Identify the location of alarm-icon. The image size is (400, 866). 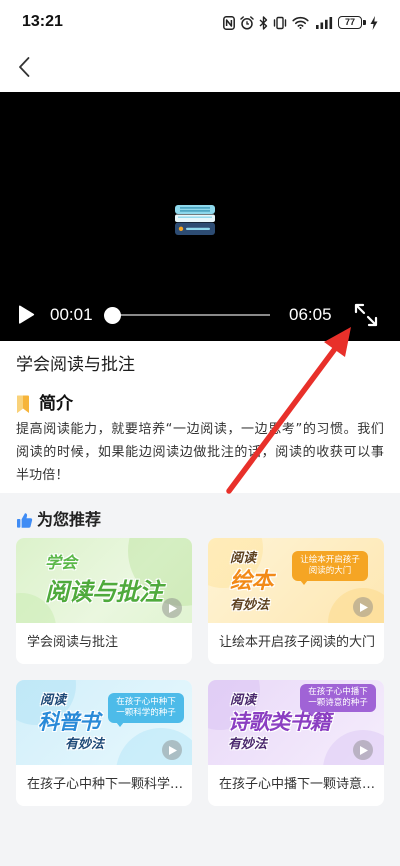
(247, 22).